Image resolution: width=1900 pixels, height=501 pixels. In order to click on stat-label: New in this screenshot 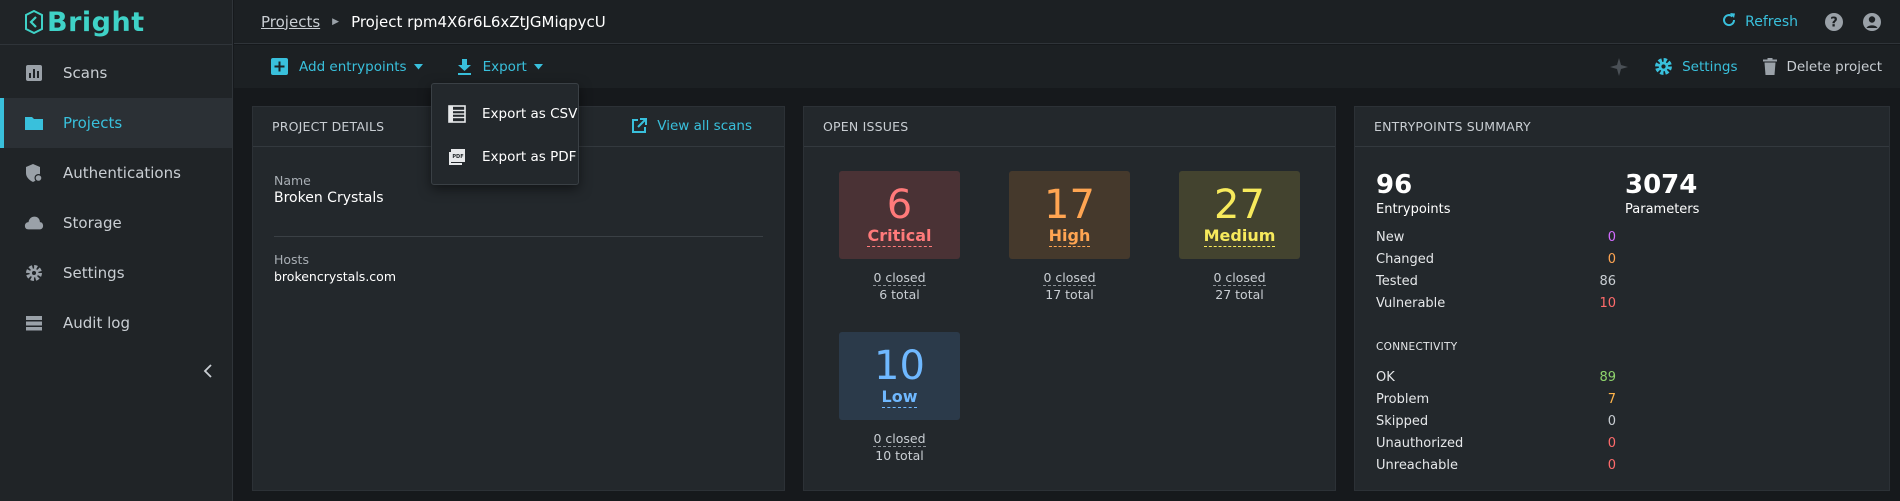, I will do `click(1390, 237)`.